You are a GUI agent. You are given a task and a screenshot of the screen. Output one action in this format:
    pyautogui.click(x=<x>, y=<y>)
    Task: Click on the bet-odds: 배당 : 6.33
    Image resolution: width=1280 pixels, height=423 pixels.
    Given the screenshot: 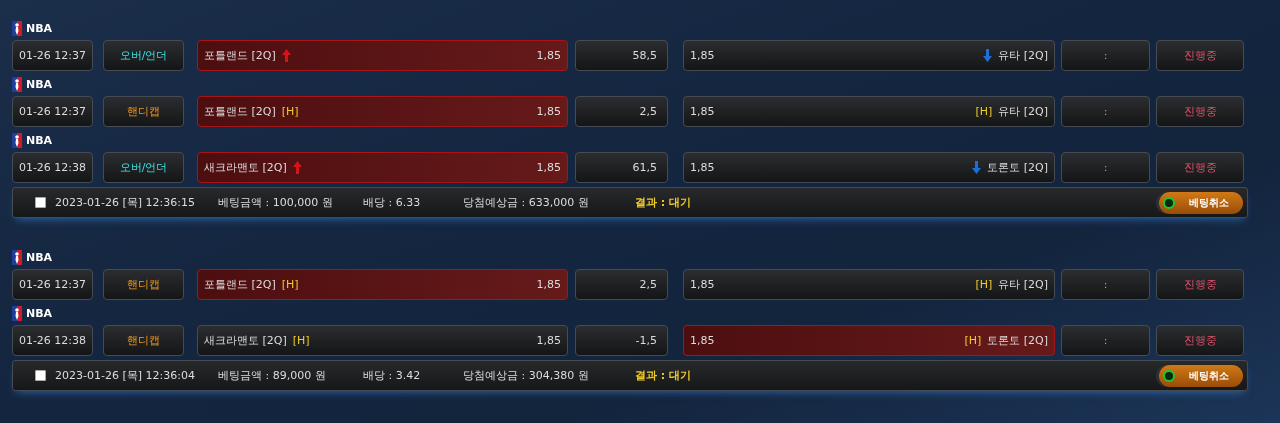 What is the action you would take?
    pyautogui.click(x=392, y=202)
    